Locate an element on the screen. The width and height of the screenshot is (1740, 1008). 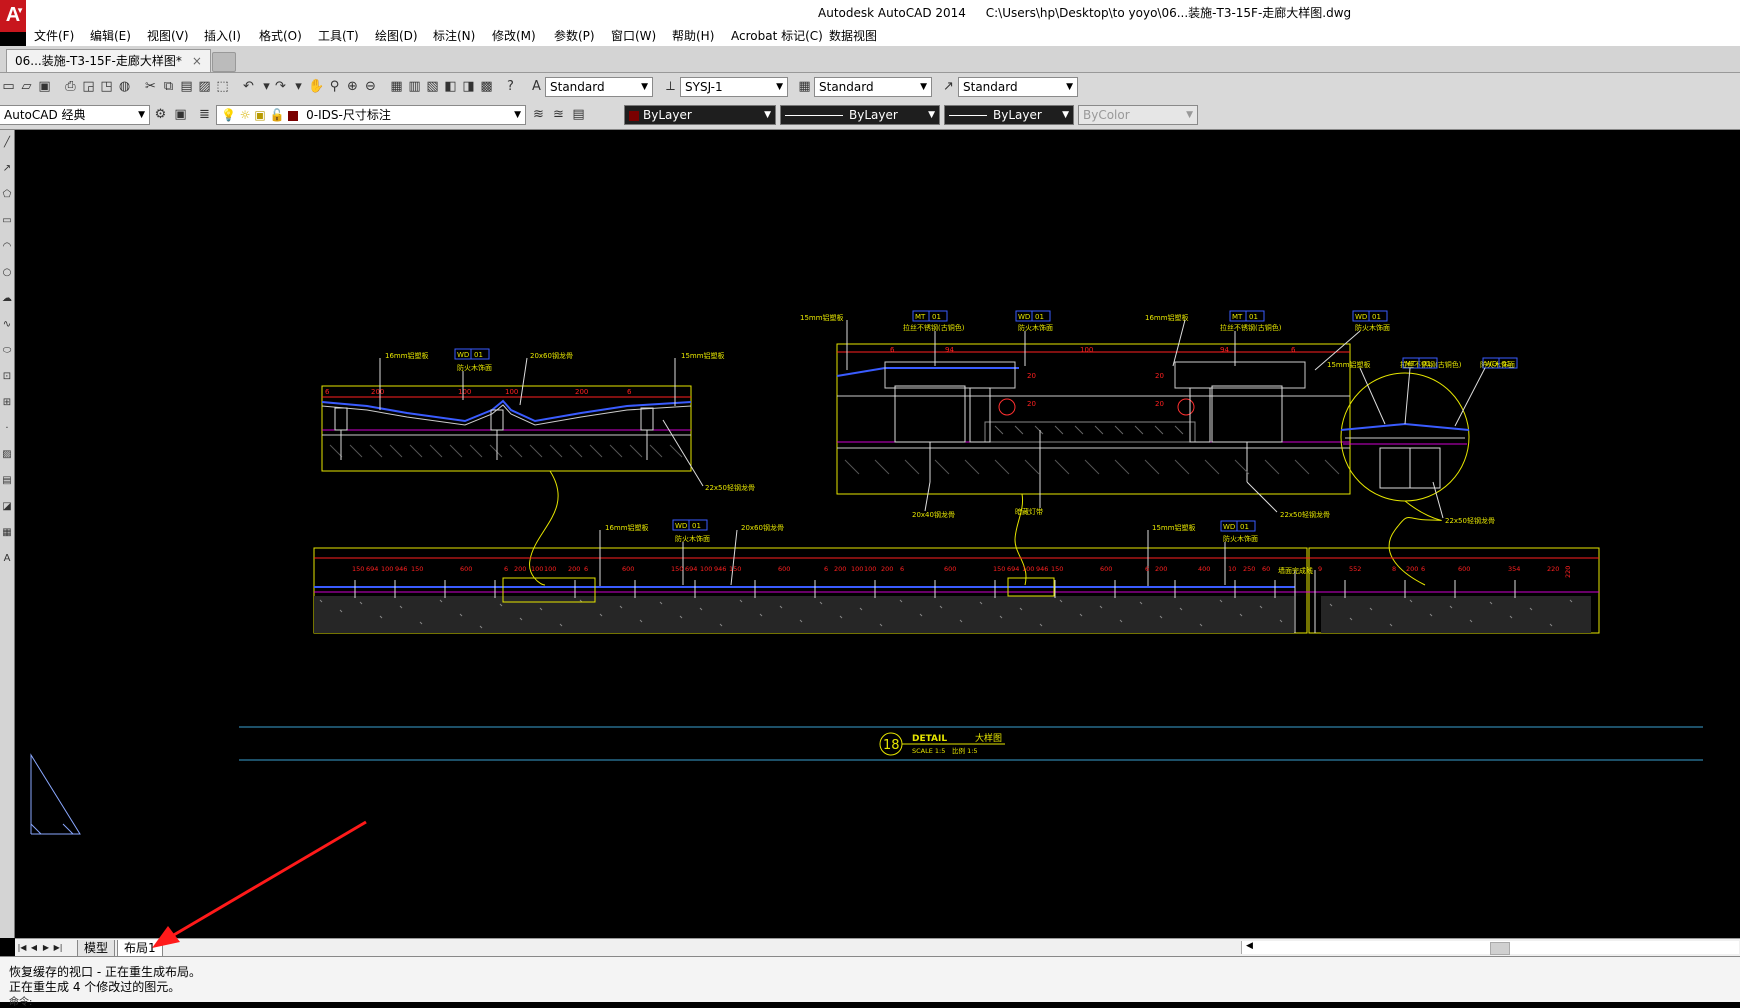
first-layout-icon: |◀ is located at coordinates (22, 947).